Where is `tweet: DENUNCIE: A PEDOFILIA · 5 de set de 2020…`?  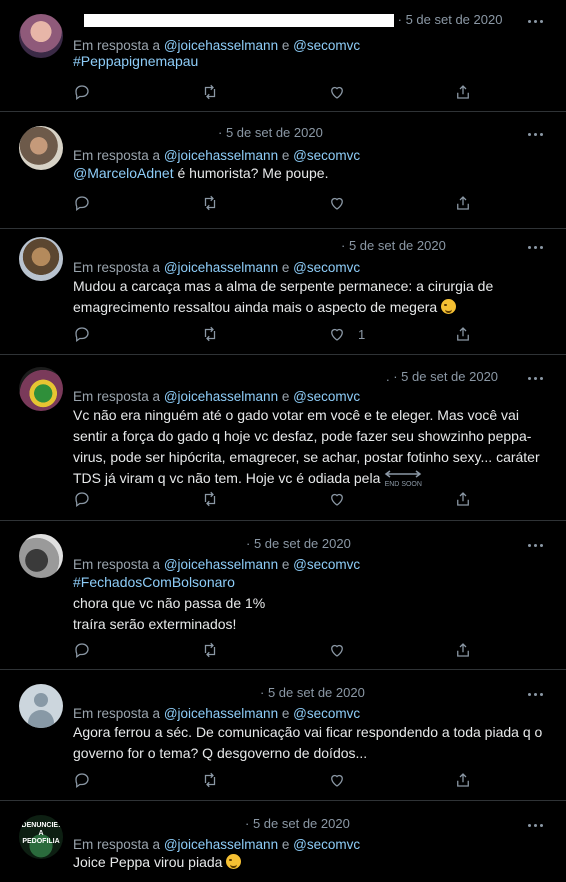
tweet: DENUNCIE: A PEDOFILIA · 5 de set de 2020… is located at coordinates (283, 841).